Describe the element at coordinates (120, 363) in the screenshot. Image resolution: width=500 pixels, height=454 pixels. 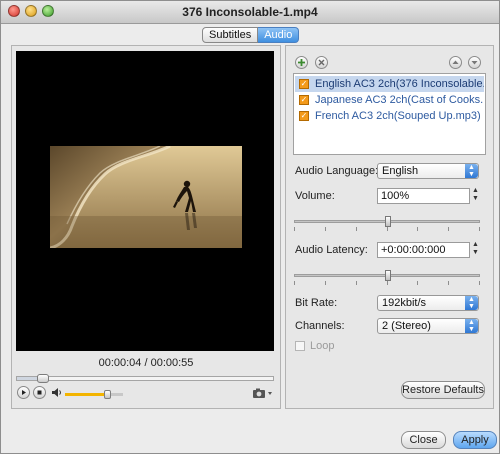
I see `current-time: 00:00:04` at that location.